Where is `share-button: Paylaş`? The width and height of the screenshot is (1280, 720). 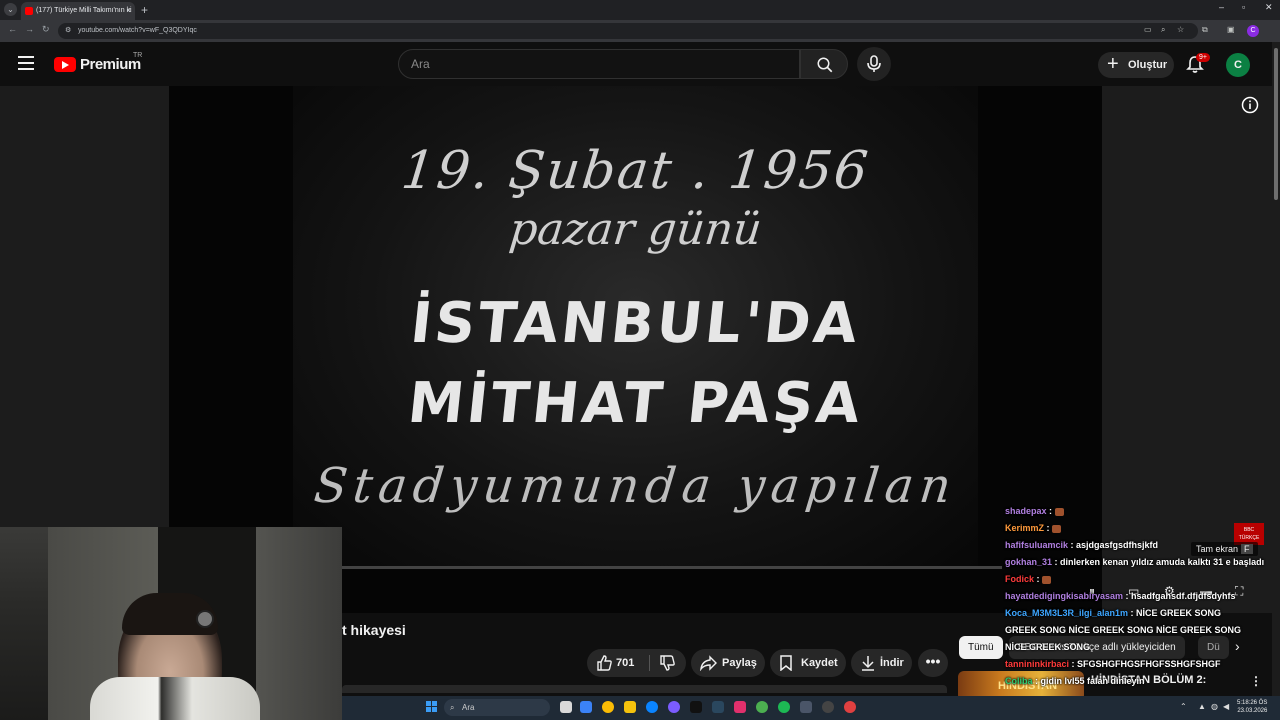
share-button: Paylaş is located at coordinates (728, 663).